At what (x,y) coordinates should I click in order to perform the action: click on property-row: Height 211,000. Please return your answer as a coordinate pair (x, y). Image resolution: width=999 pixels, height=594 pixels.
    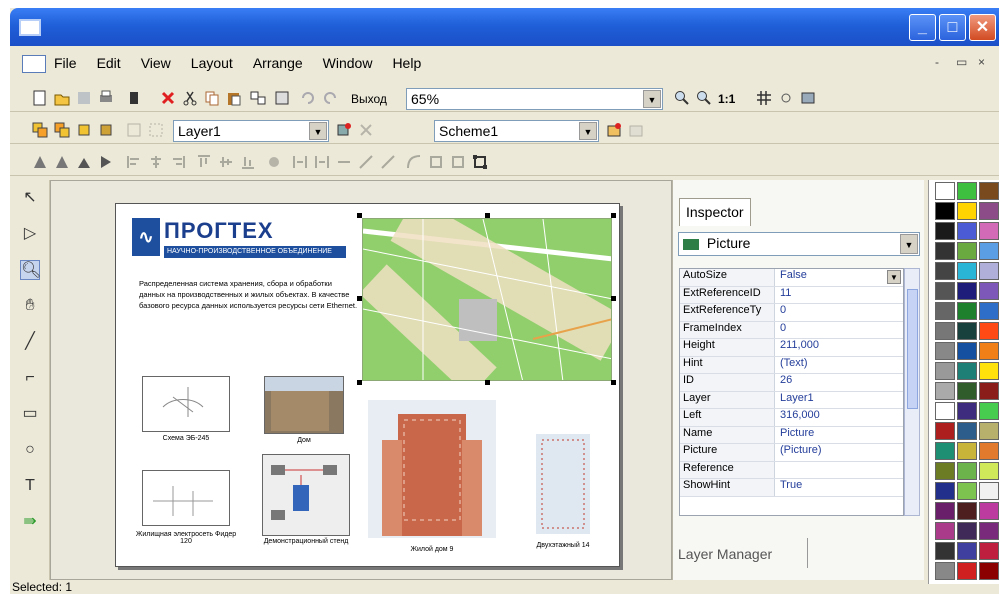
    Looking at the image, I should click on (791, 348).